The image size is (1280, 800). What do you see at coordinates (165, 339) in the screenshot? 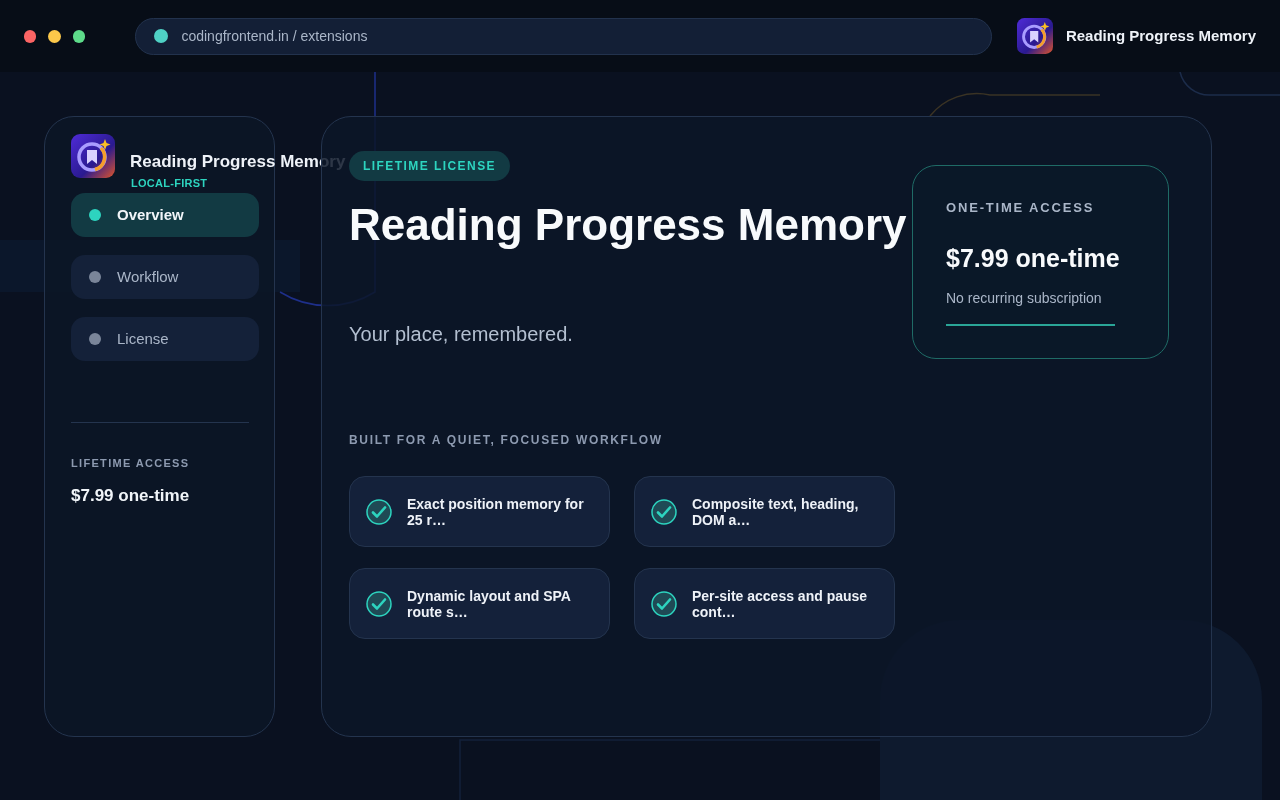
I see `sidebar-nav-item: License` at bounding box center [165, 339].